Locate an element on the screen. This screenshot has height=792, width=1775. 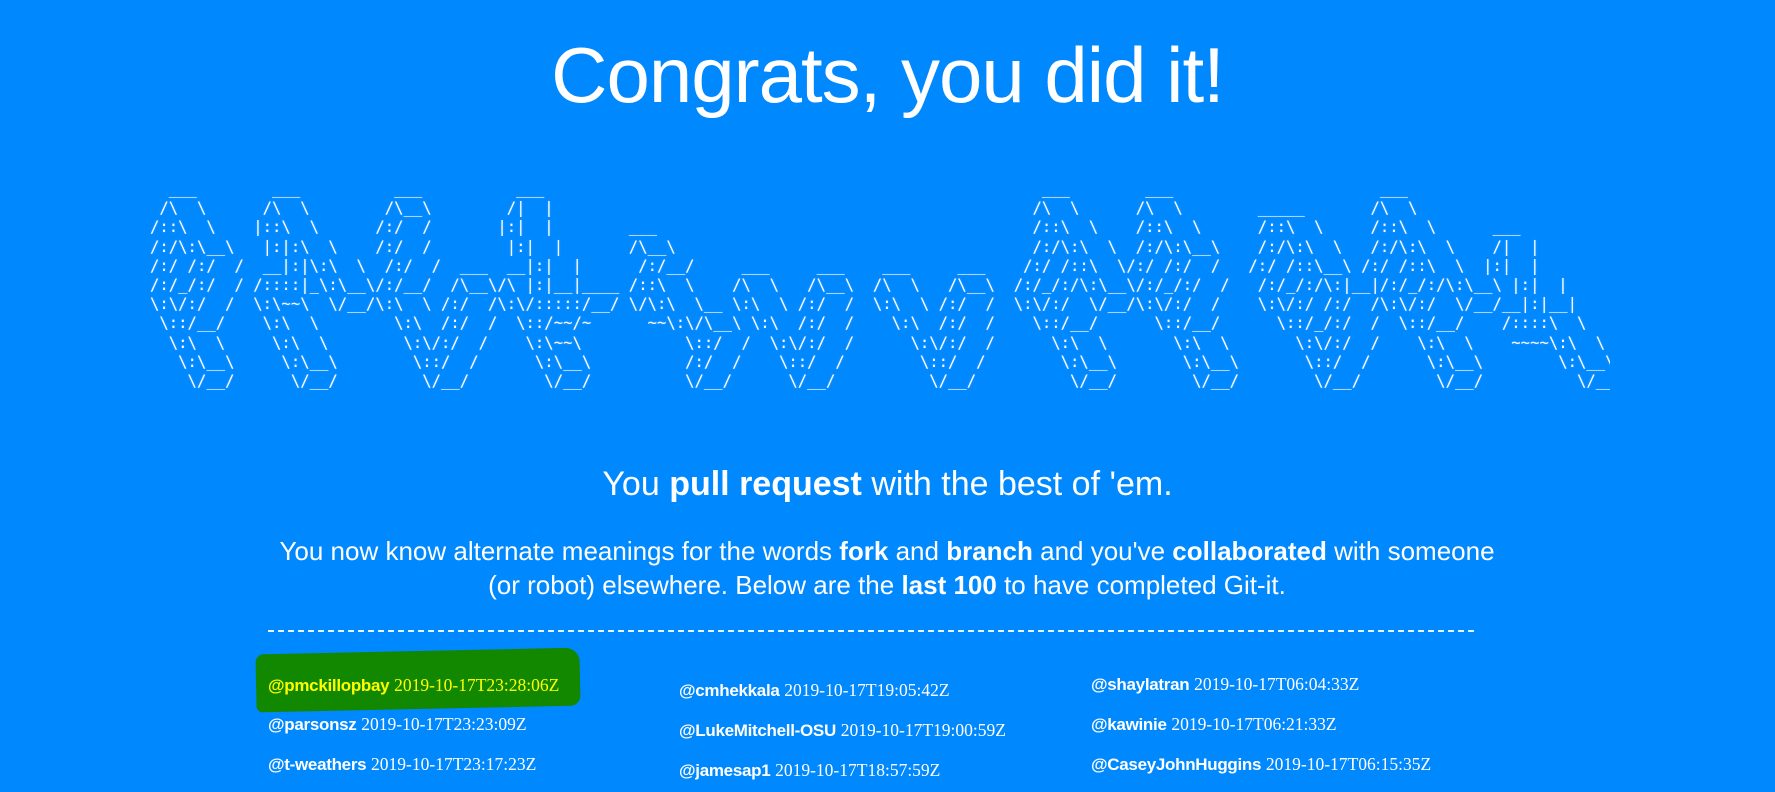
list-item: @kawinie 2019-10-17T06:21:33Z is located at coordinates (1214, 724).